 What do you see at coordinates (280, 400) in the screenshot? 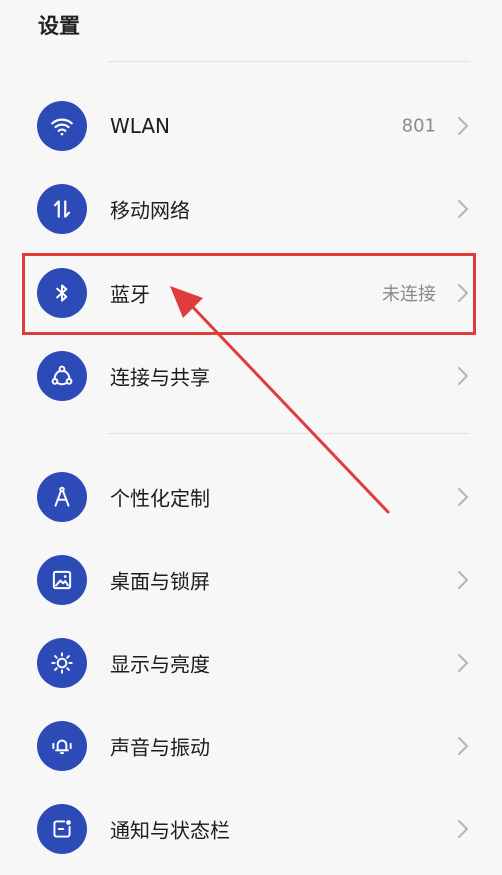
I see `annotation-arrow` at bounding box center [280, 400].